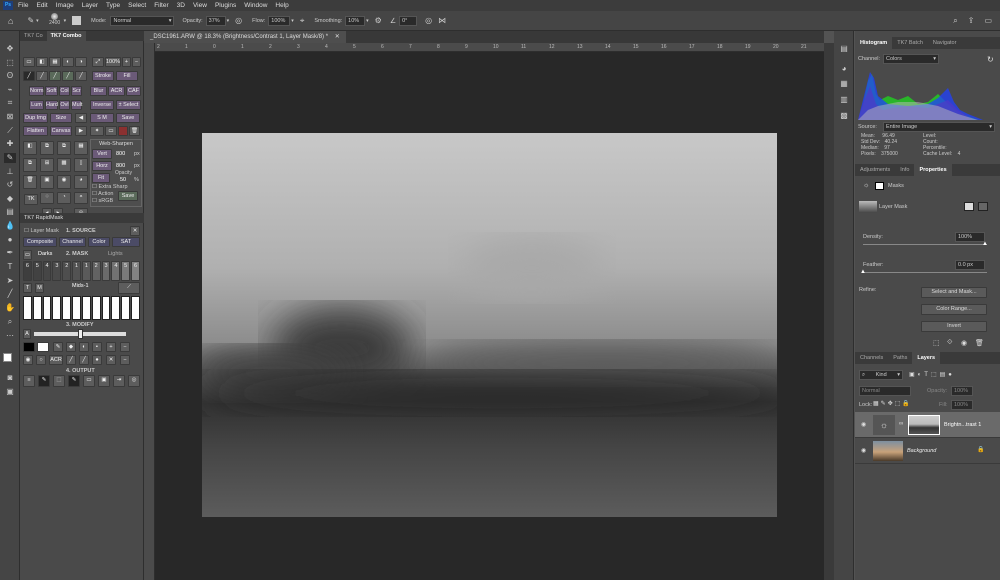 The height and width of the screenshot is (580, 1000). Describe the element at coordinates (29, 381) in the screenshot. I see `tk-list-icon: ≡` at that location.